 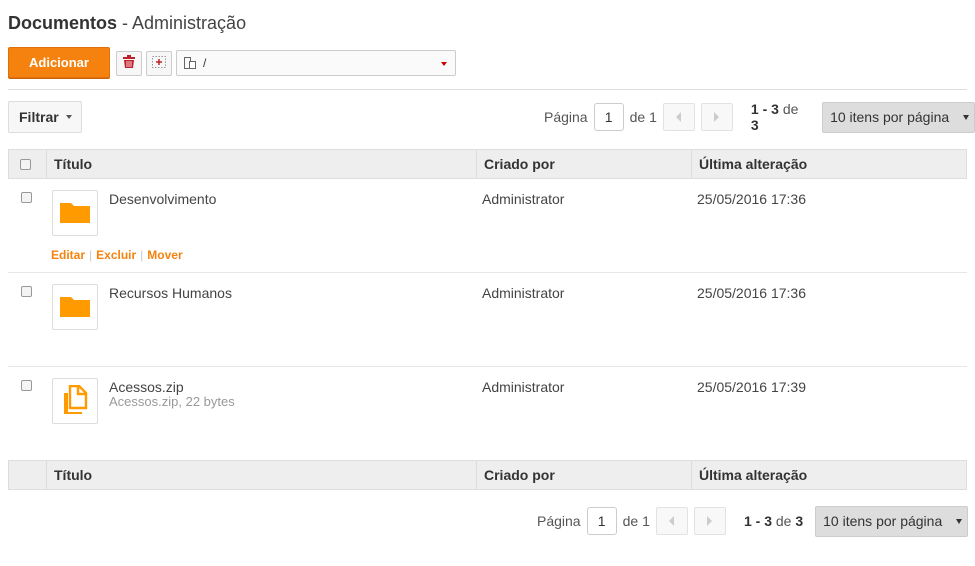 I want to click on table-header: Título Criado por Última alteração, so click(x=487, y=164).